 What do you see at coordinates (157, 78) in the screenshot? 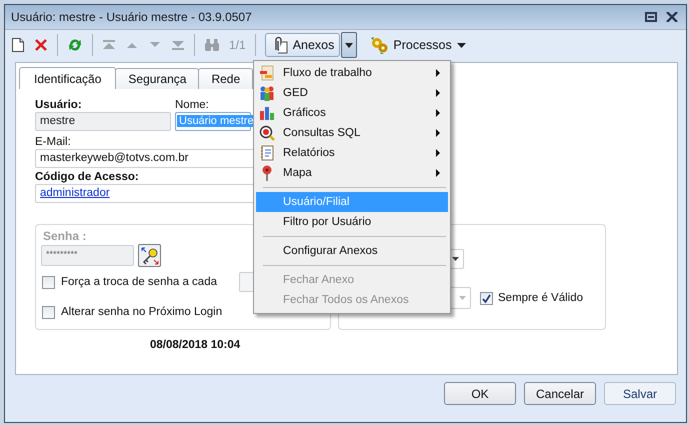
I see `tab: Segurança` at bounding box center [157, 78].